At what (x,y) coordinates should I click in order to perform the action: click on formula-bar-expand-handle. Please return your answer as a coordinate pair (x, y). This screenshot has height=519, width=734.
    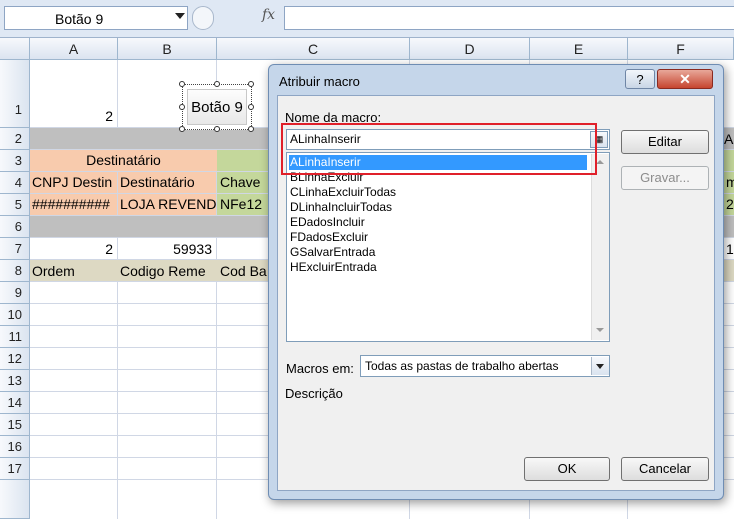
    Looking at the image, I should click on (203, 18).